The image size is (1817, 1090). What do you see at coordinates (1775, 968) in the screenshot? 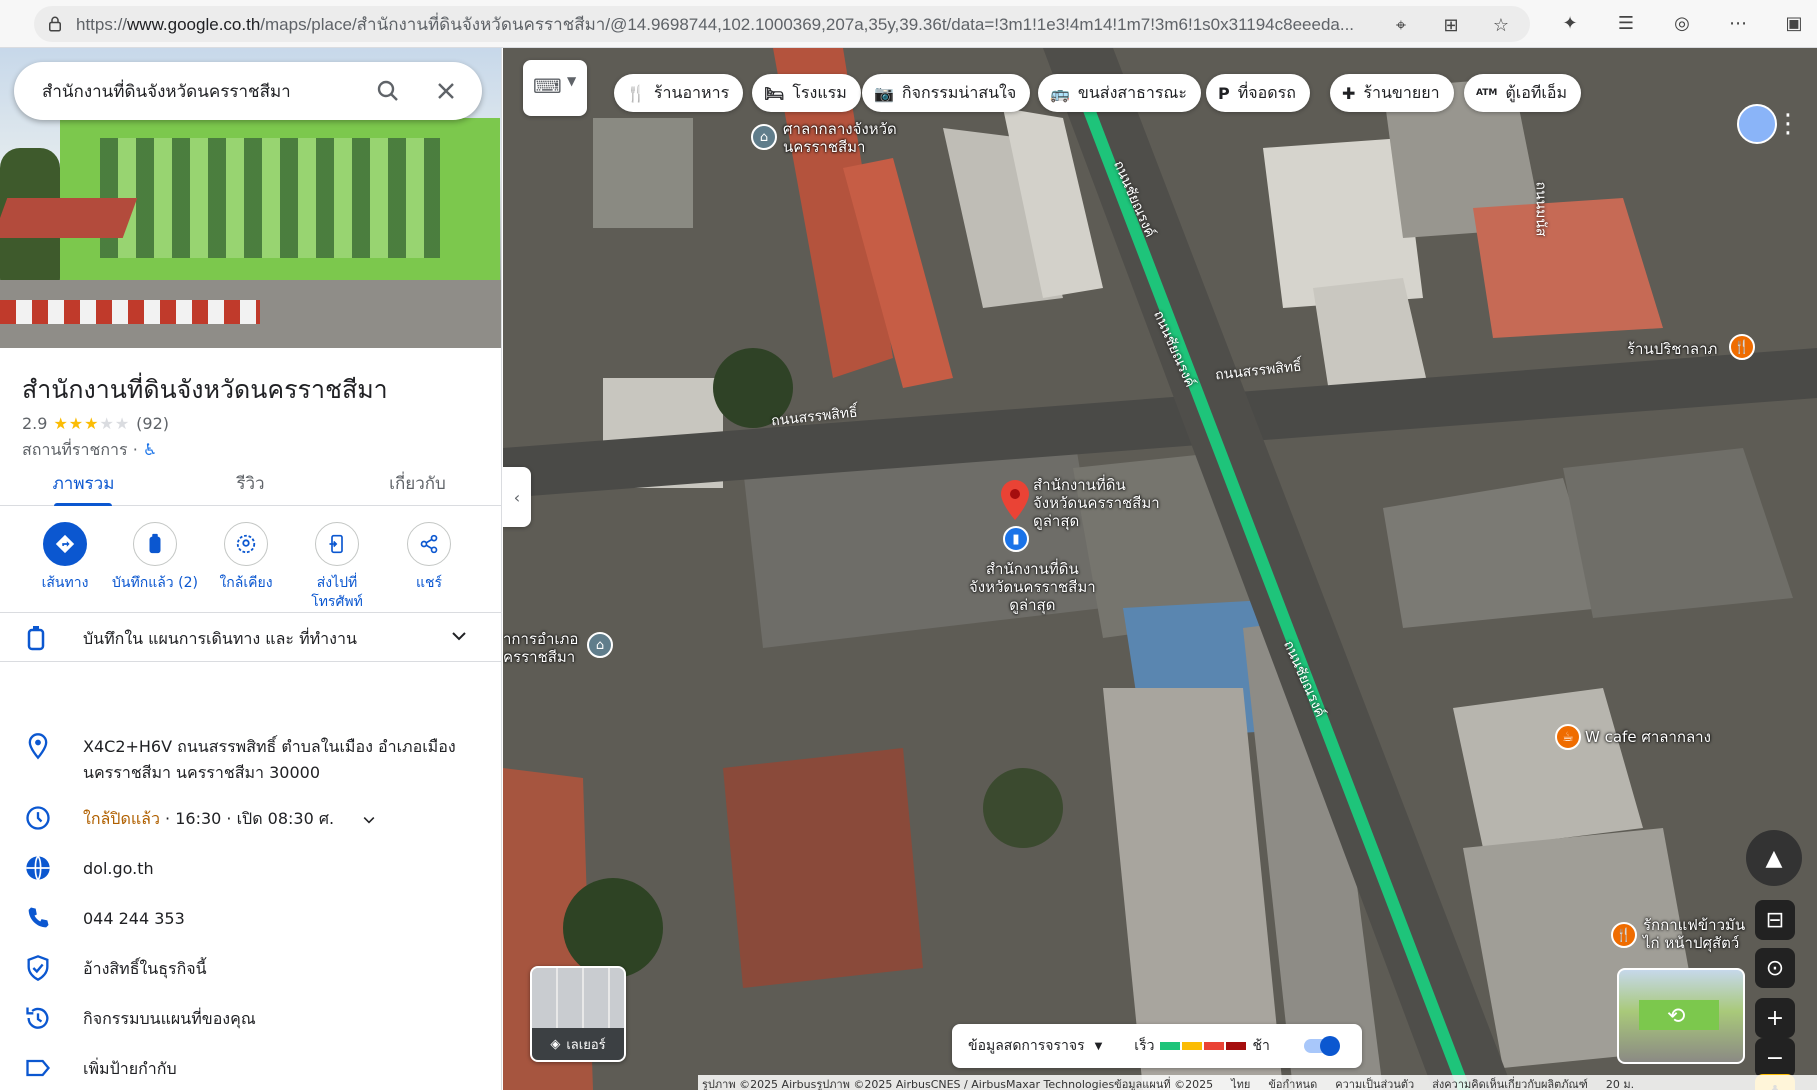
I see `my-location-icon: ⊙` at bounding box center [1775, 968].